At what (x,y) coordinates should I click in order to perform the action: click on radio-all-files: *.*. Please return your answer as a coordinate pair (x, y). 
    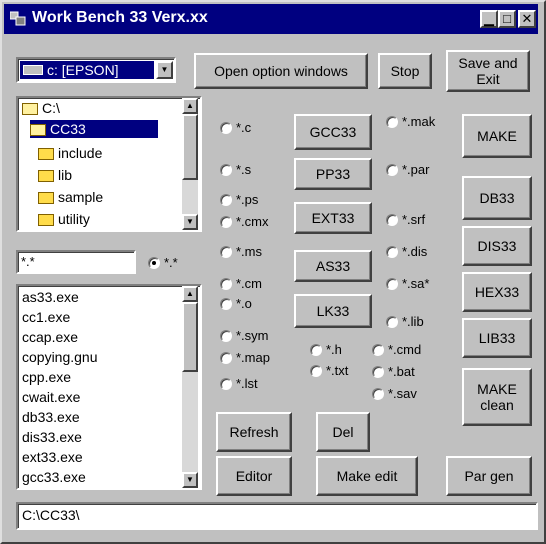
    Looking at the image, I should click on (163, 262).